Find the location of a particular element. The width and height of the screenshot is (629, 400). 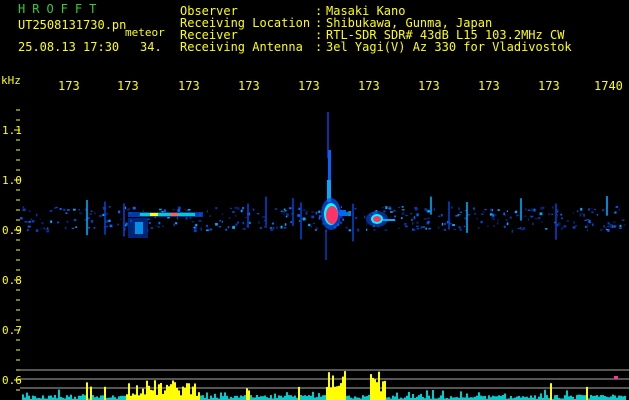

freq-tick-label: 173 is located at coordinates (369, 86).